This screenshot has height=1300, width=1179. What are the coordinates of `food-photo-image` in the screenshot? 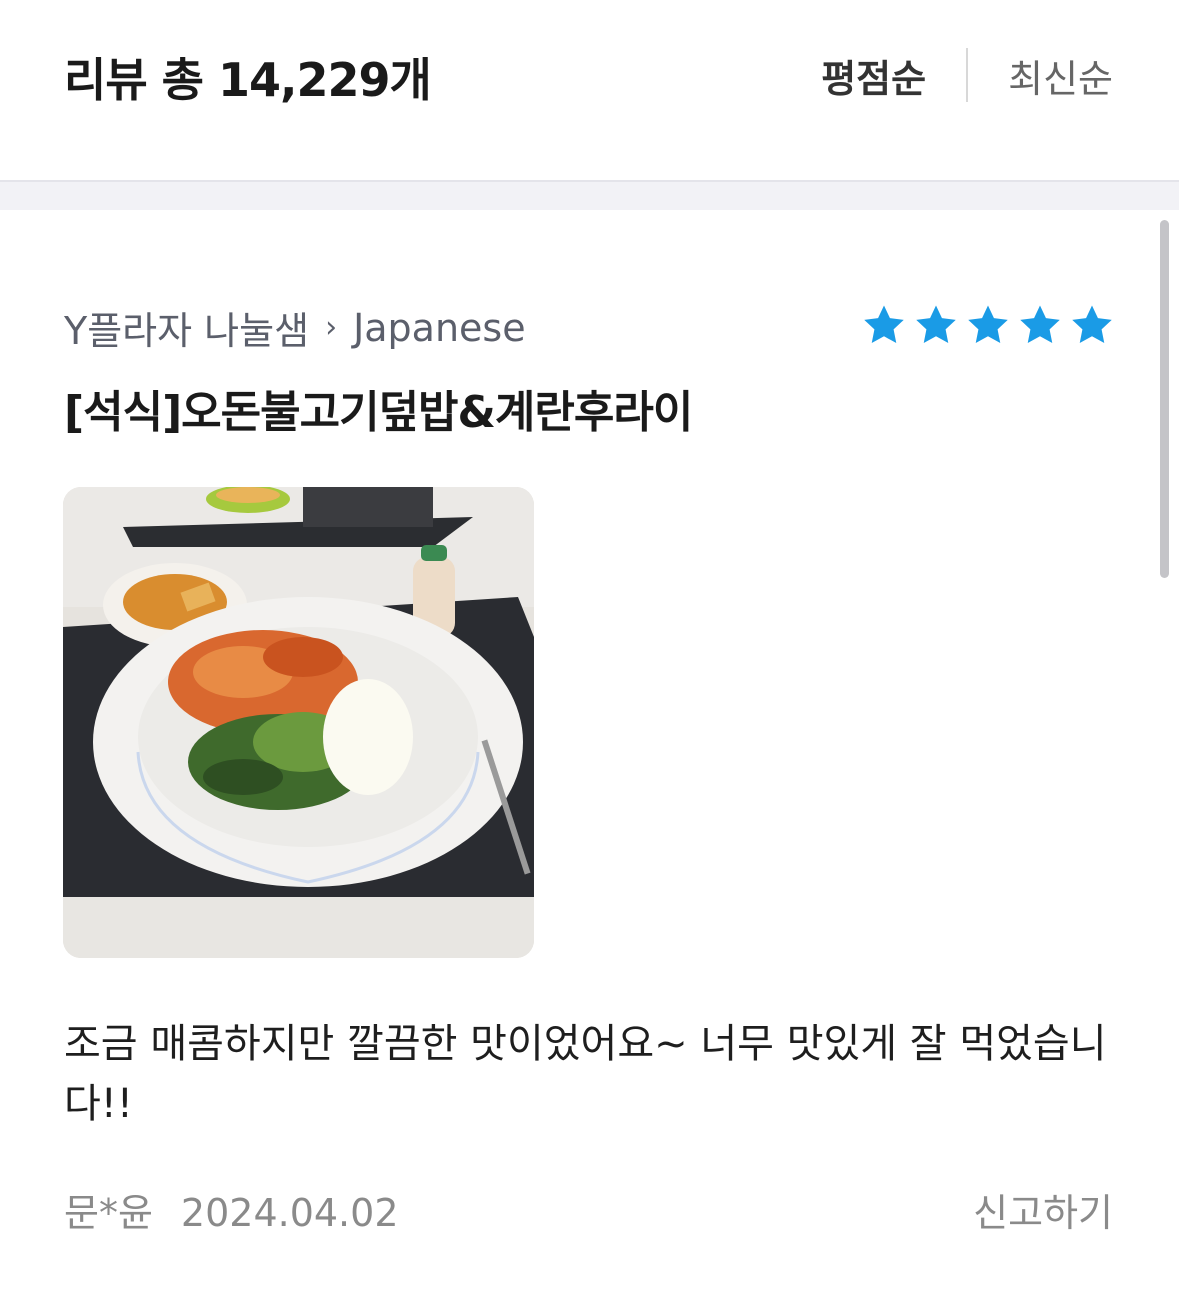 It's located at (298, 722).